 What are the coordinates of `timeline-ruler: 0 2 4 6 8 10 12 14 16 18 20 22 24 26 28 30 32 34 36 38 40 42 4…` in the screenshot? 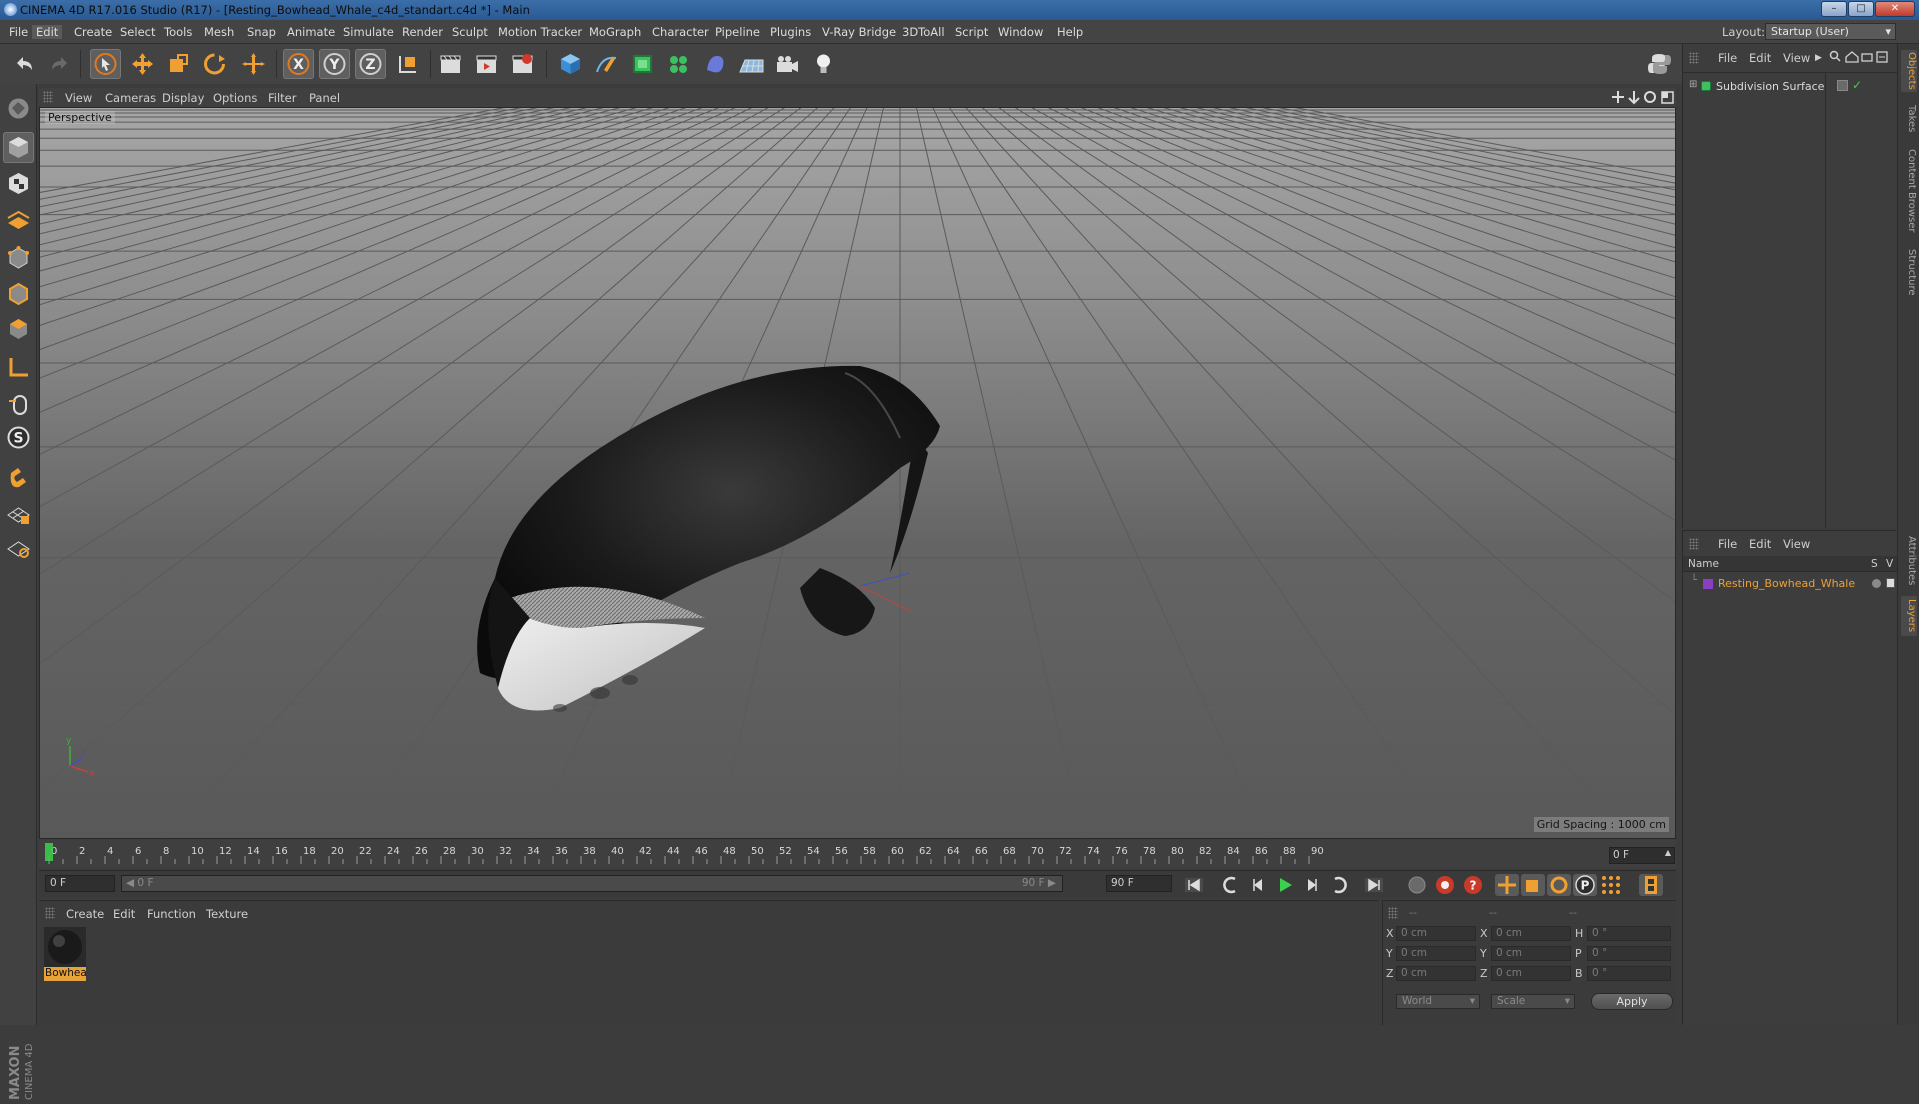 It's located at (857, 854).